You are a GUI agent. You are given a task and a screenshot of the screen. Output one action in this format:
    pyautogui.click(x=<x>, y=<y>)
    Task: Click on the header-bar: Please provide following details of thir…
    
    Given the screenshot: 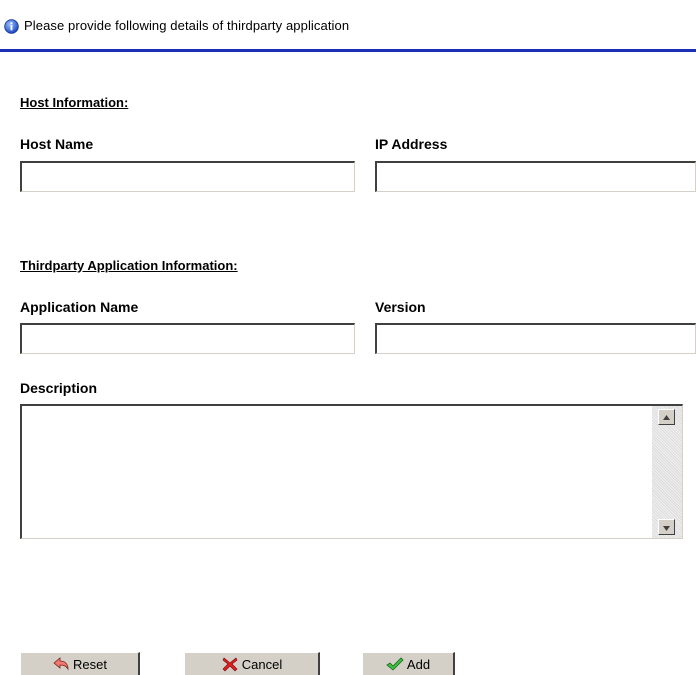 What is the action you would take?
    pyautogui.click(x=348, y=26)
    